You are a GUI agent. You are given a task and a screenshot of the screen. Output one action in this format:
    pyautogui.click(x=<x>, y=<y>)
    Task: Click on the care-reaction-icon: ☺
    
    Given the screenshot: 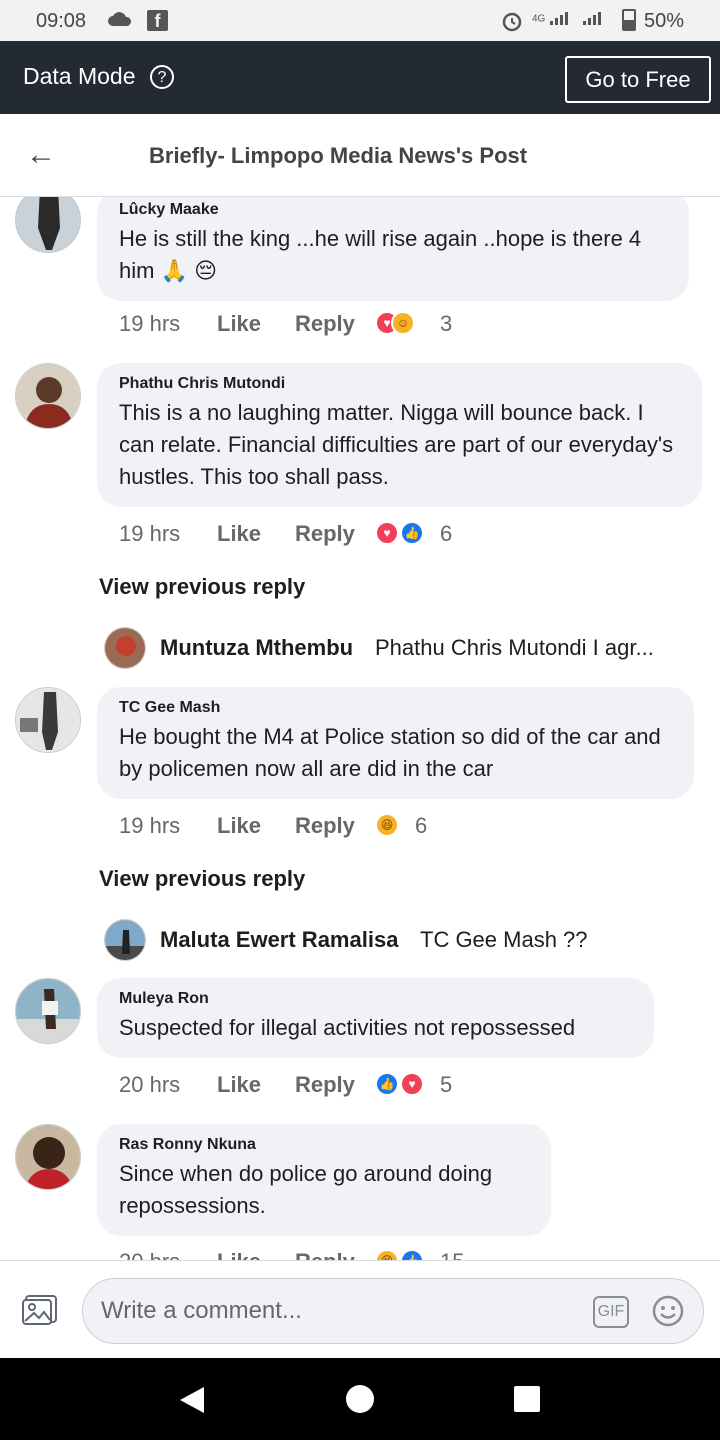 What is the action you would take?
    pyautogui.click(x=403, y=323)
    